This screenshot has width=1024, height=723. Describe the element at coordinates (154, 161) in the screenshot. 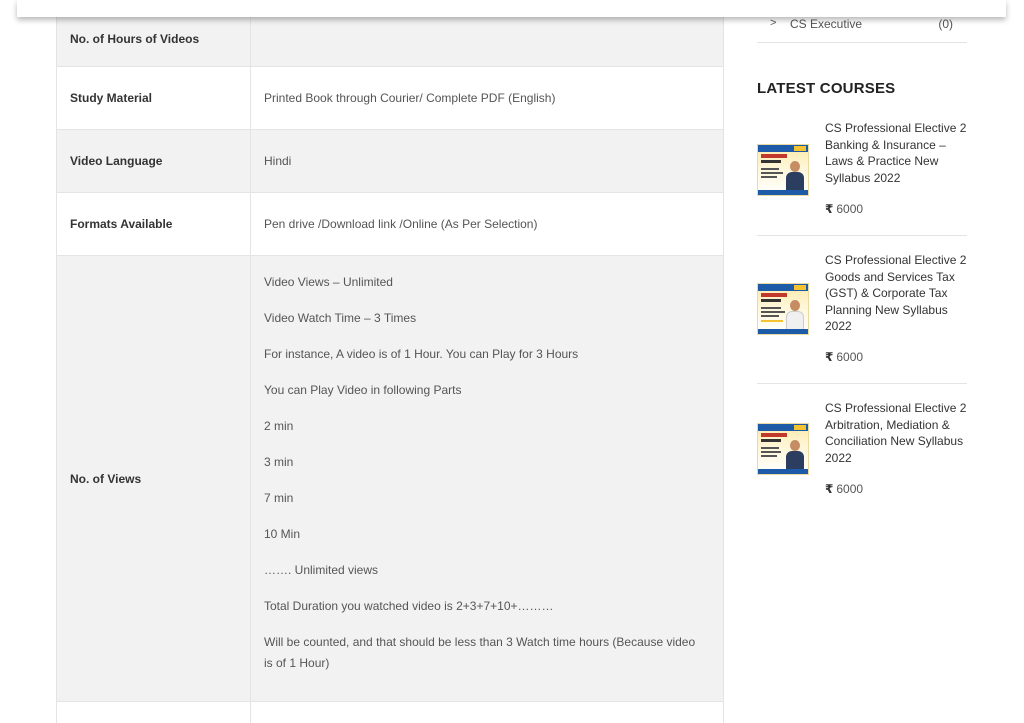

I see `row-label: Video Language` at that location.